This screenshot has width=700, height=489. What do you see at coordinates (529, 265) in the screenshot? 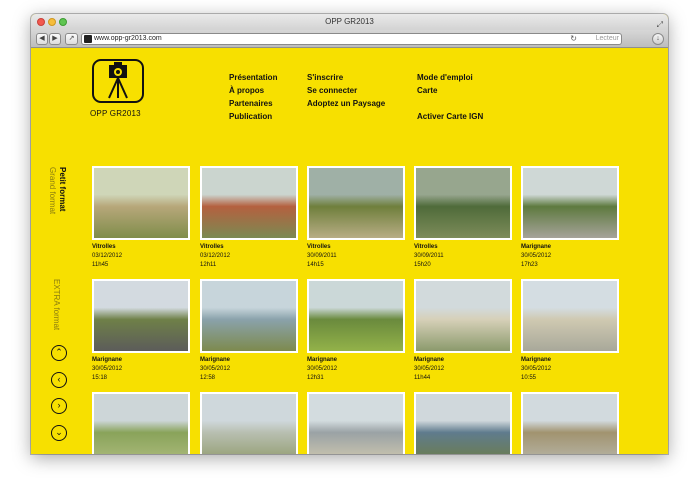
I see `photo-time: 17h23` at bounding box center [529, 265].